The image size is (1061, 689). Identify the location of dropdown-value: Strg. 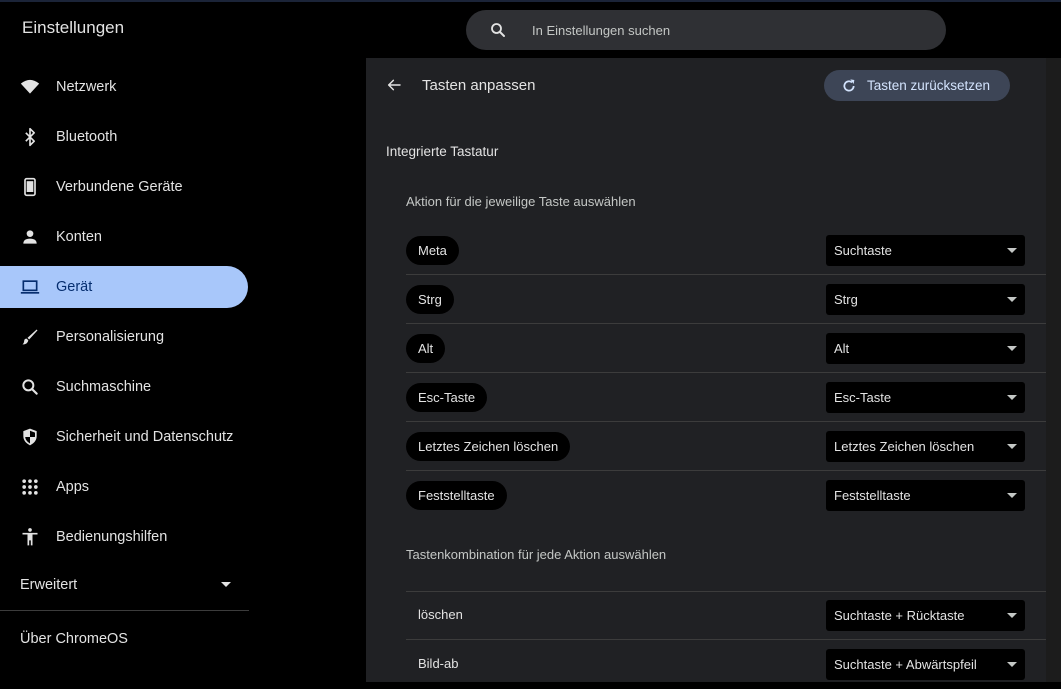
(846, 299).